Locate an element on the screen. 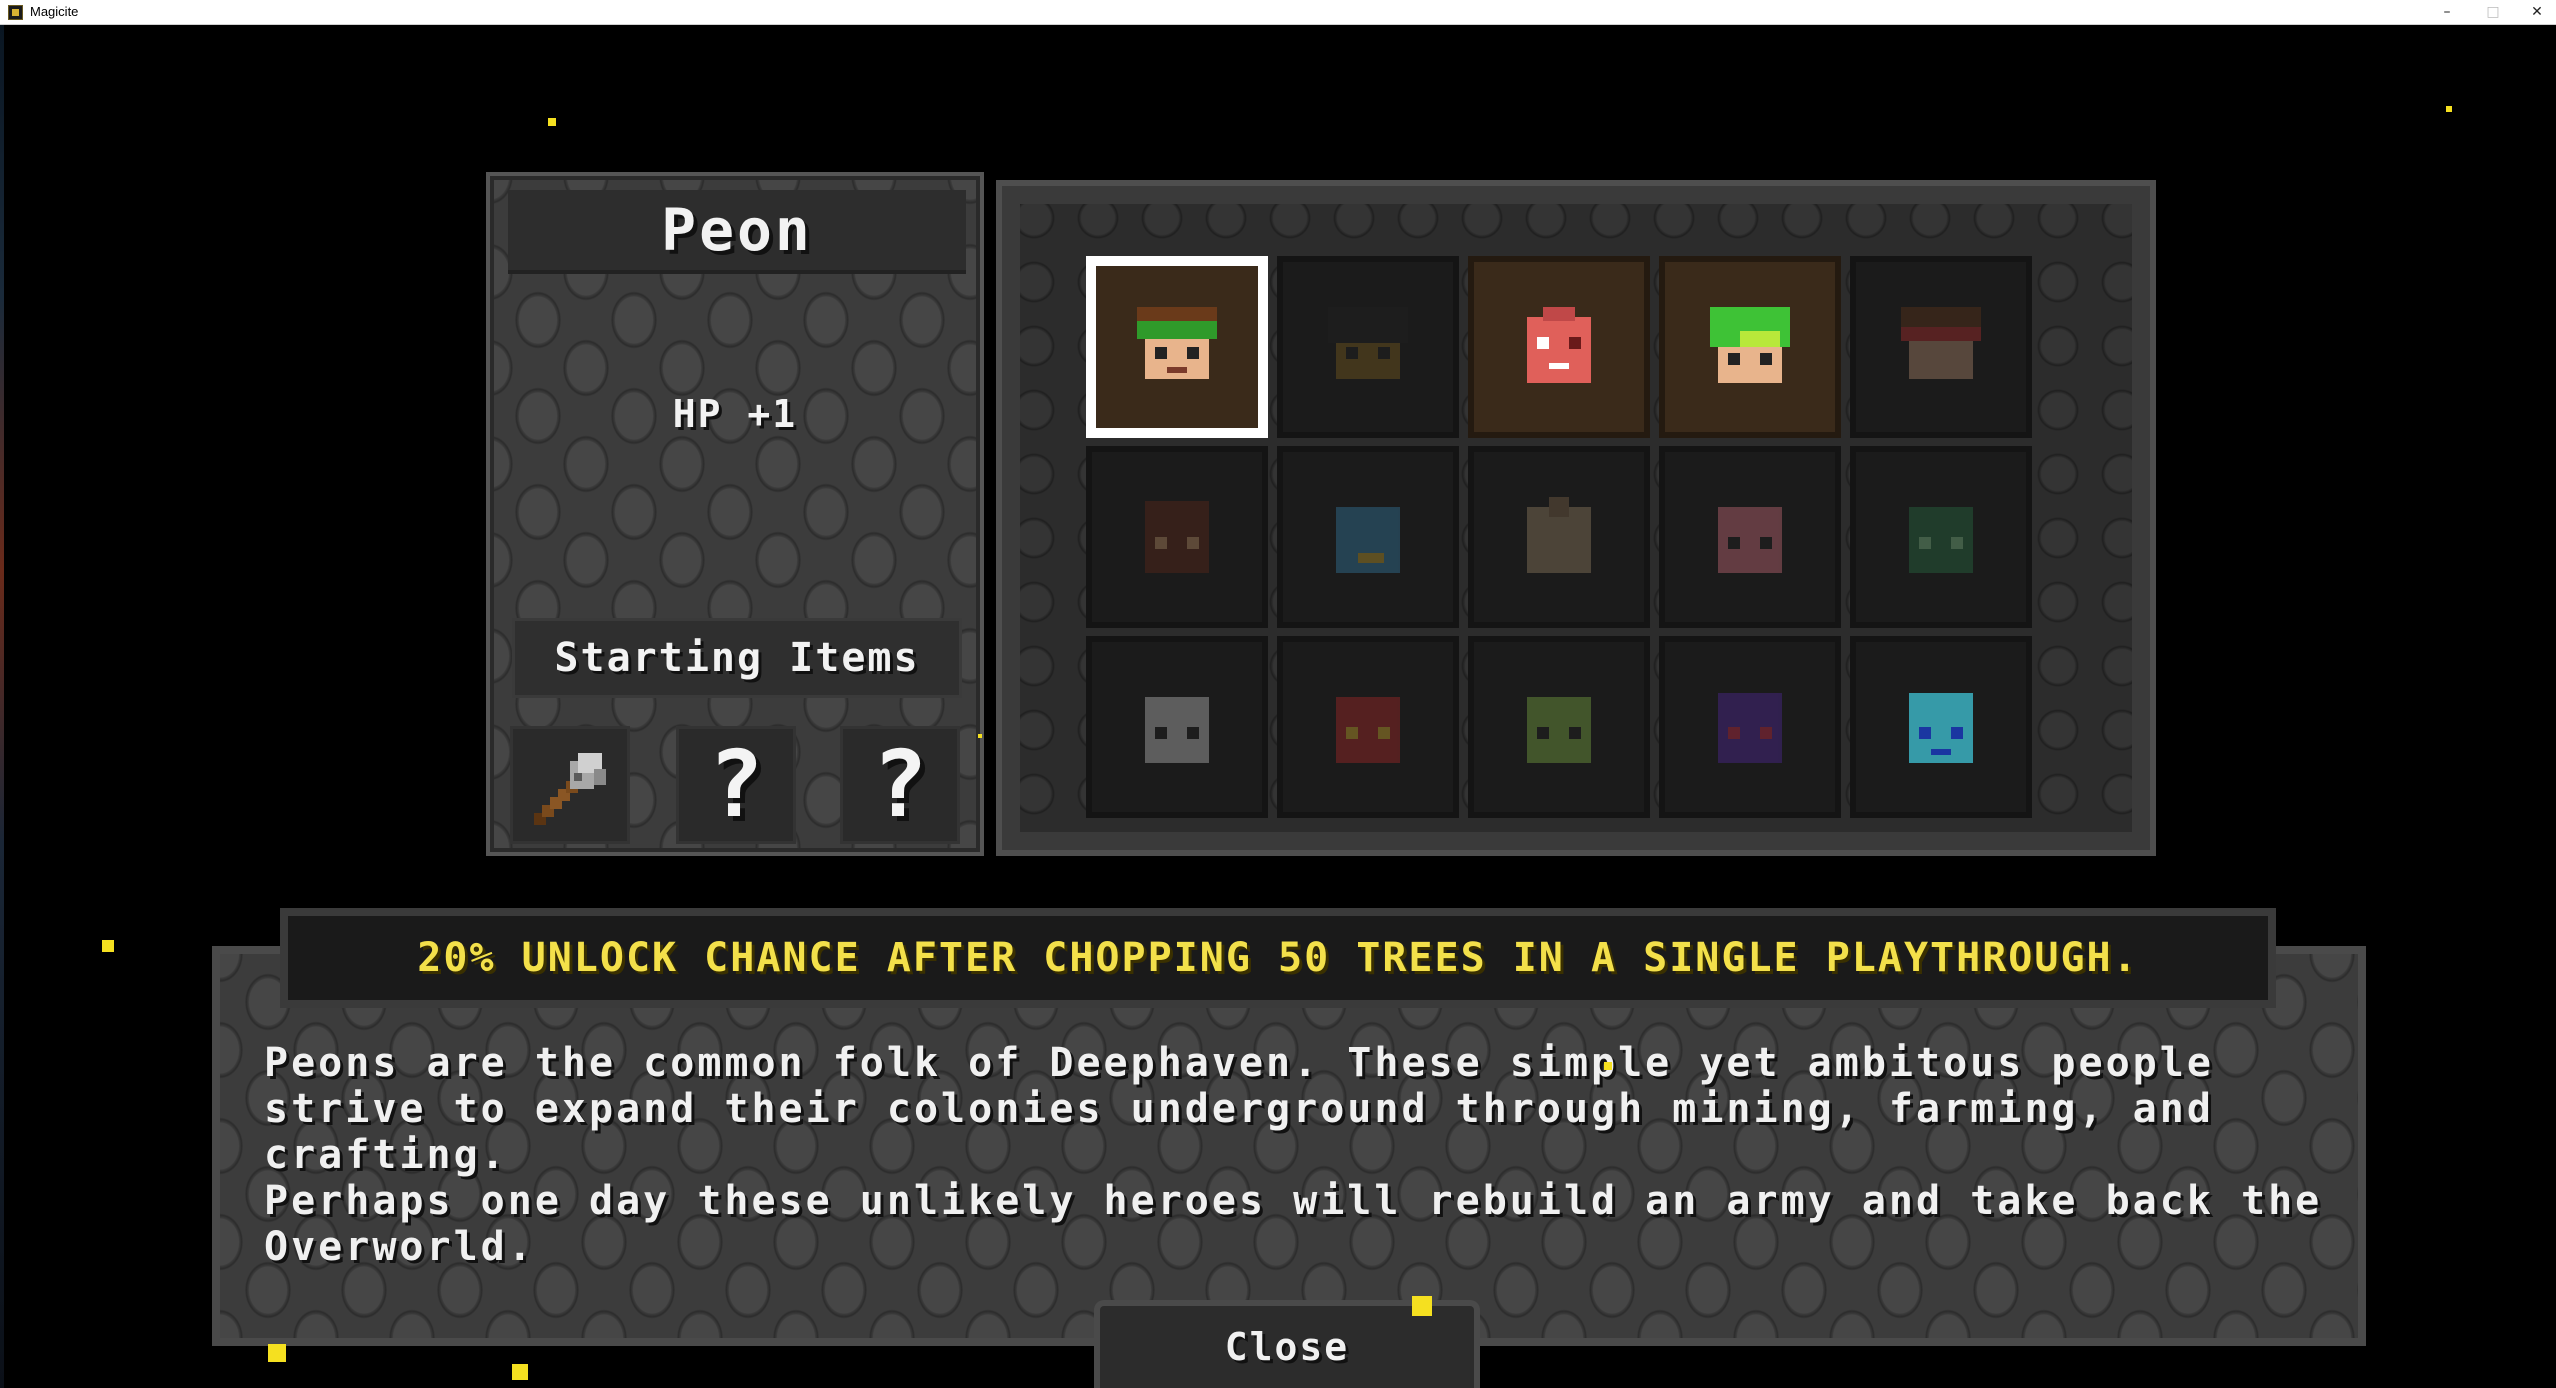 The height and width of the screenshot is (1388, 2556). white-ghost-portrait-icon is located at coordinates (1177, 727).